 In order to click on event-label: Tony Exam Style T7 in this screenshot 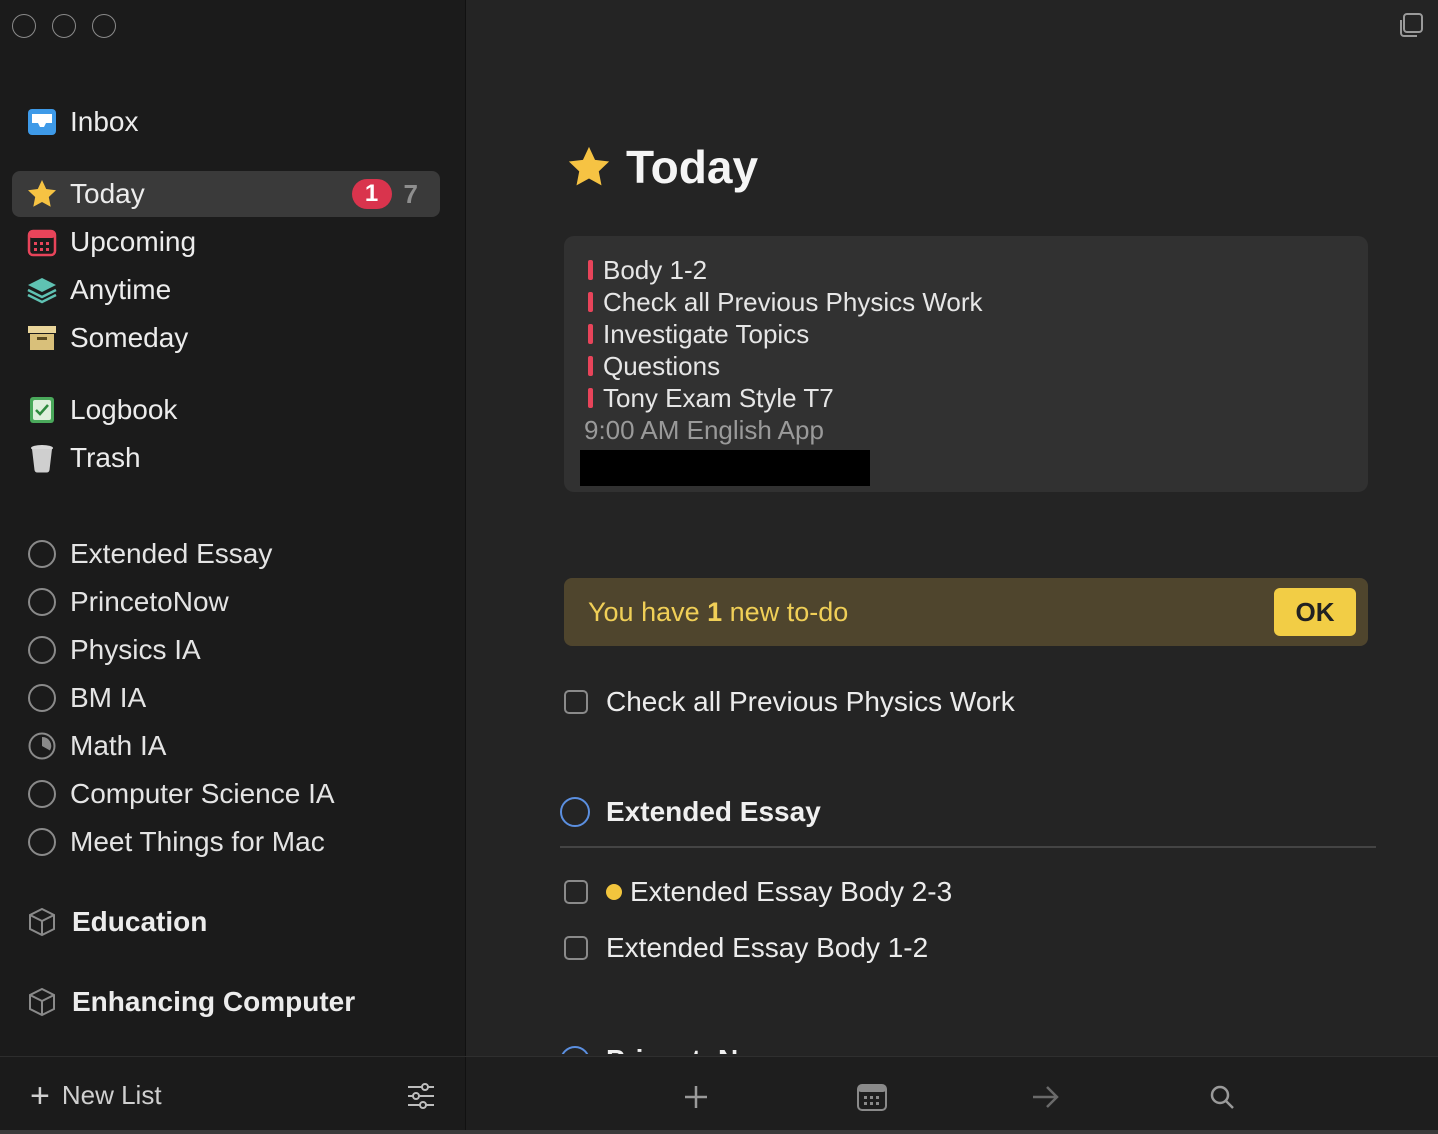, I will do `click(718, 397)`.